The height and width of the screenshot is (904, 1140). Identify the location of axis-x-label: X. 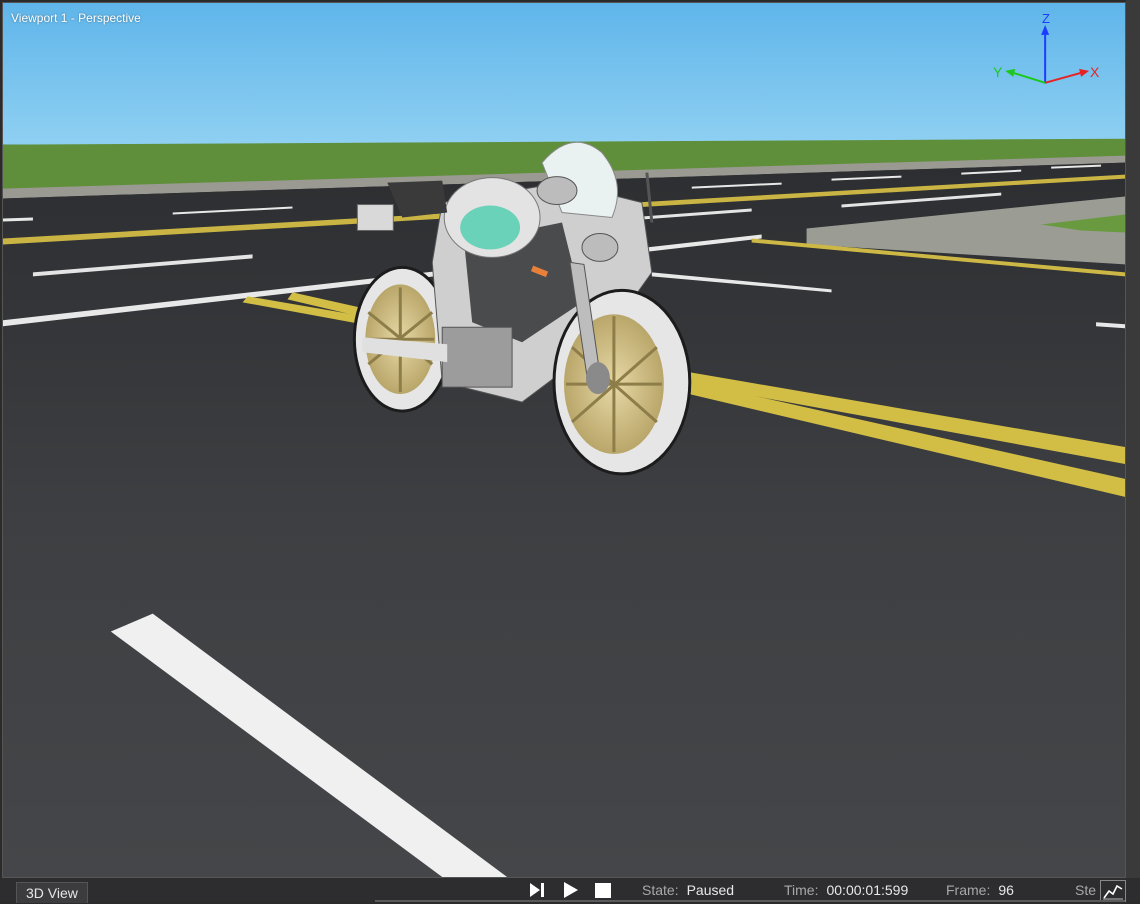
(1095, 72).